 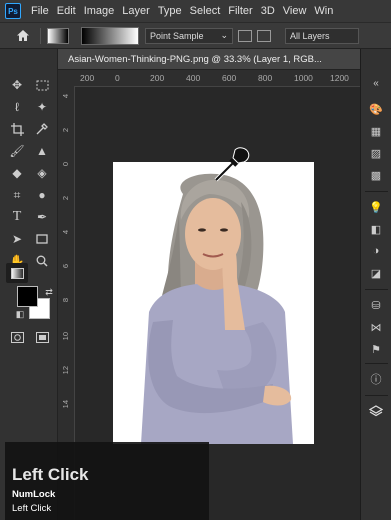 What do you see at coordinates (17, 151) in the screenshot?
I see `brush-tool-icon: 🖌` at bounding box center [17, 151].